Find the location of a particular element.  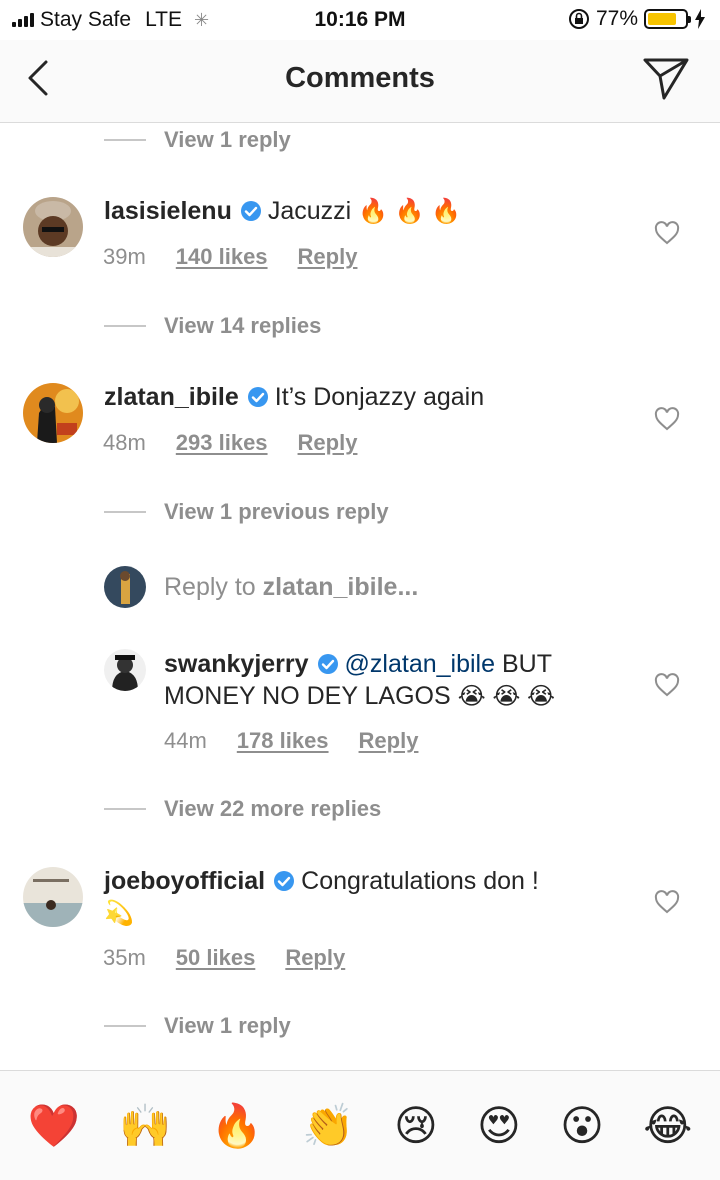

comment-meta: 48m 293 likes Reply is located at coordinates (230, 443).